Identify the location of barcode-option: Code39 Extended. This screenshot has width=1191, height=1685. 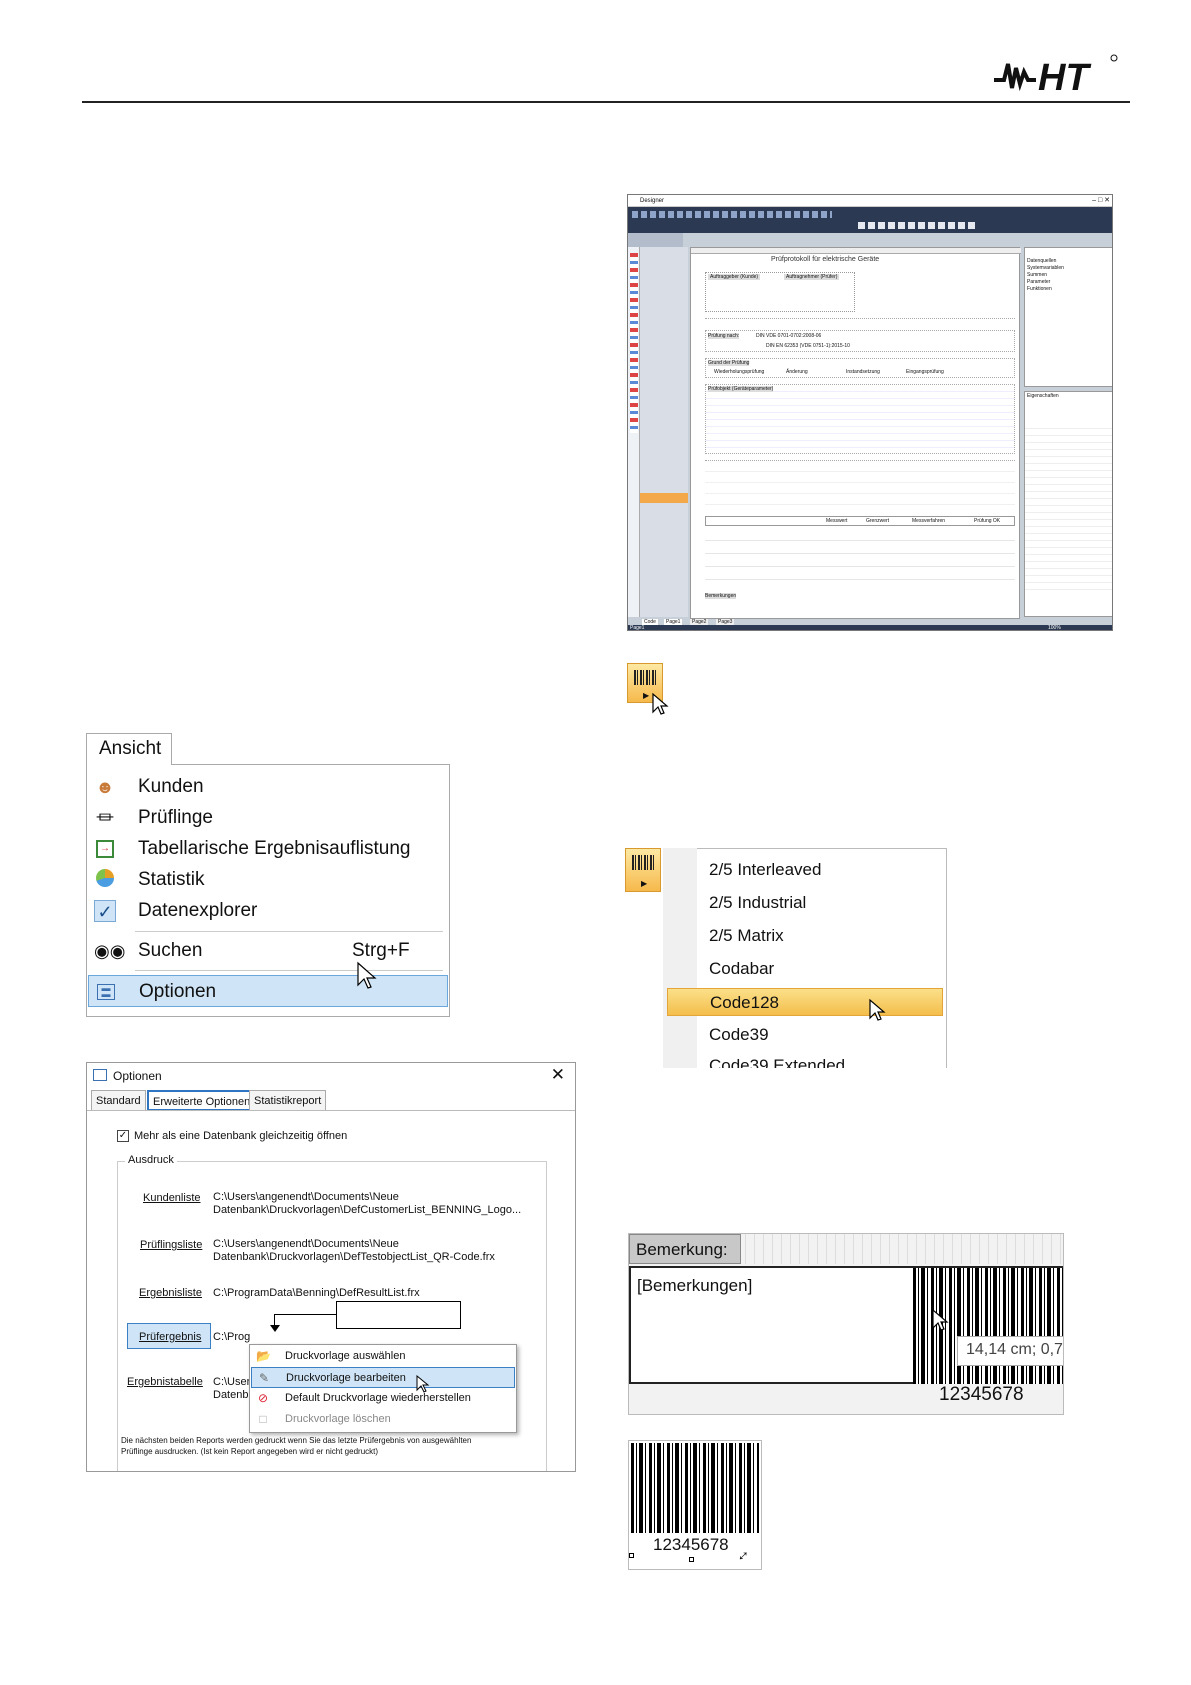
(805, 1060).